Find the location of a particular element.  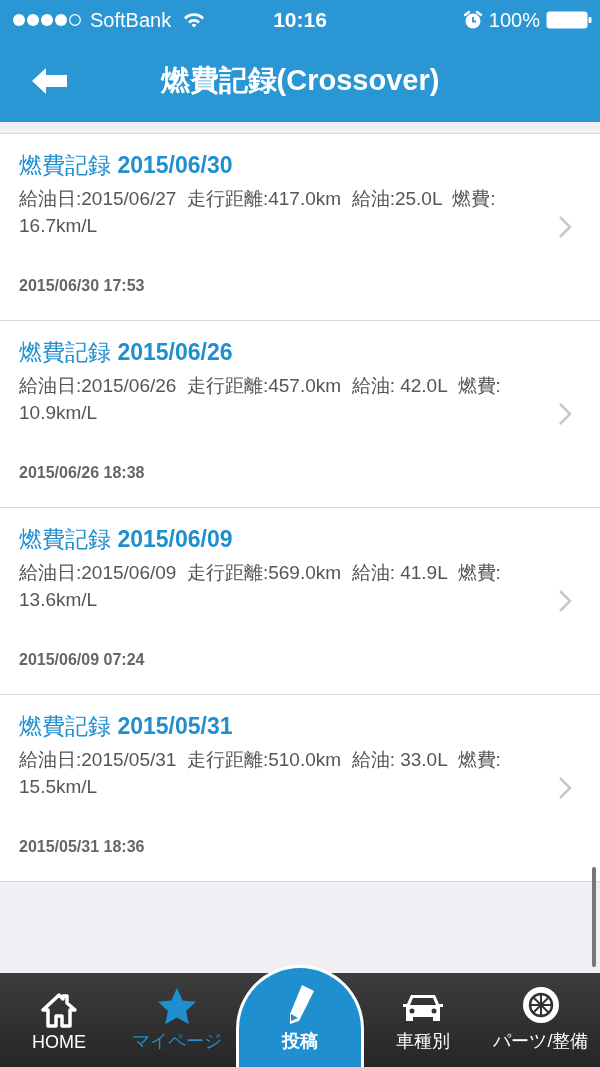

clock-time: 10:16 is located at coordinates (300, 20).